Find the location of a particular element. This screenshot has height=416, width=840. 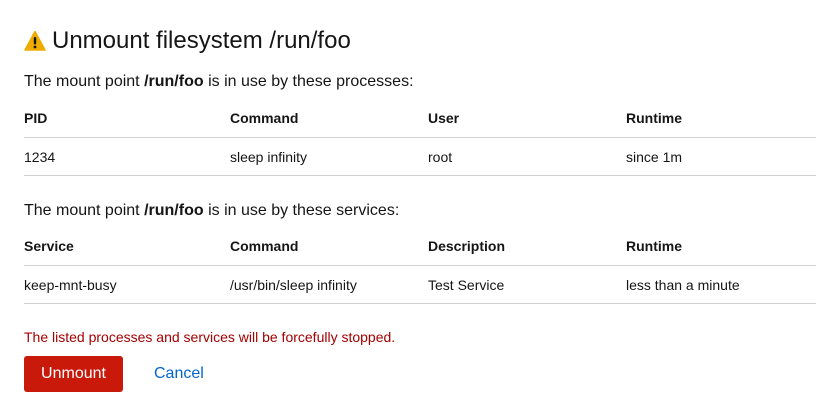

column-header-user: User is located at coordinates (527, 118).